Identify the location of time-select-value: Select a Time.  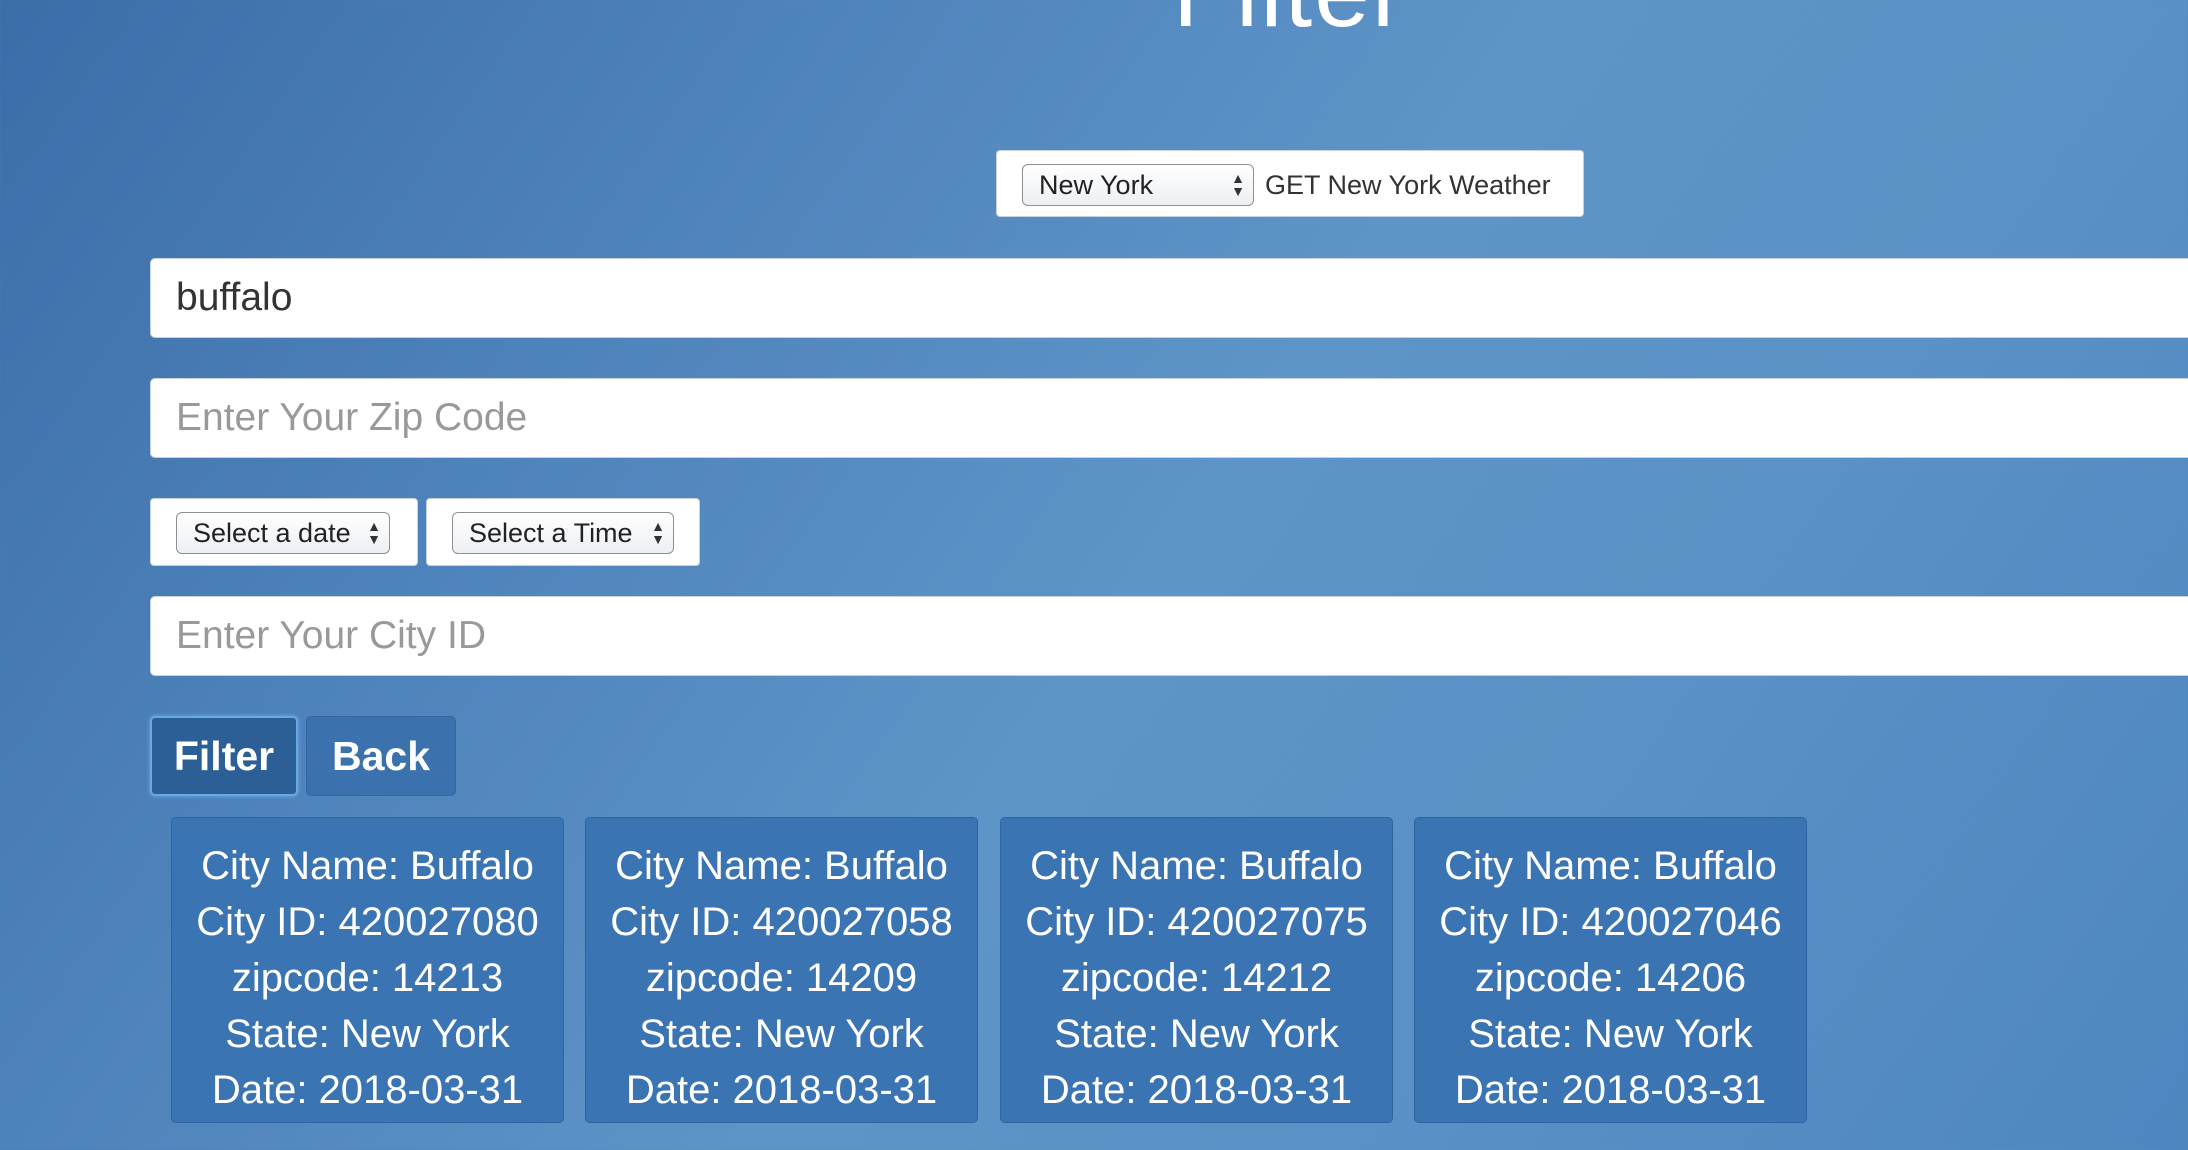
(551, 532).